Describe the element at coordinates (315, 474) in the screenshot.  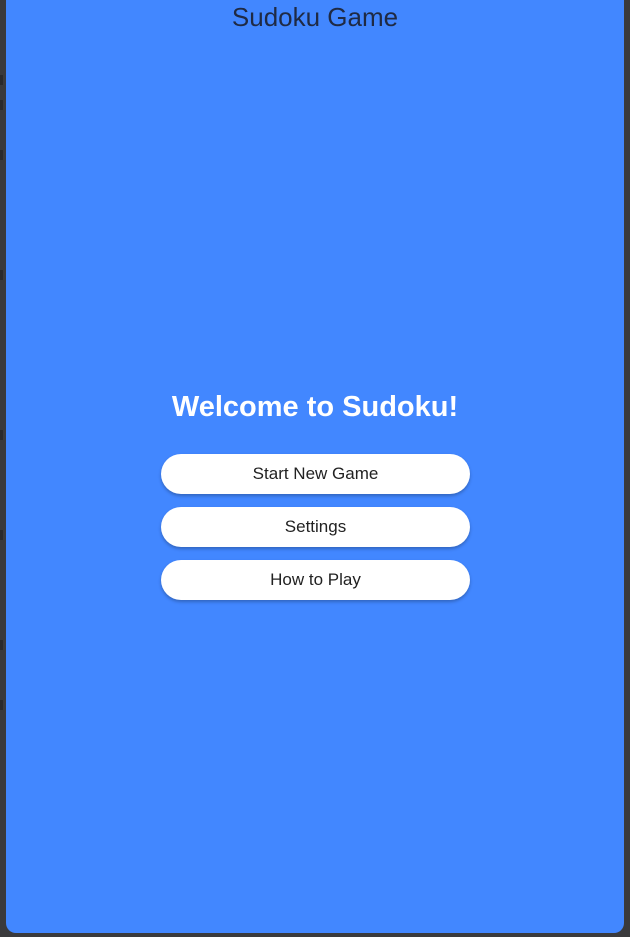
I see `start-new-game-button: Start New Game` at that location.